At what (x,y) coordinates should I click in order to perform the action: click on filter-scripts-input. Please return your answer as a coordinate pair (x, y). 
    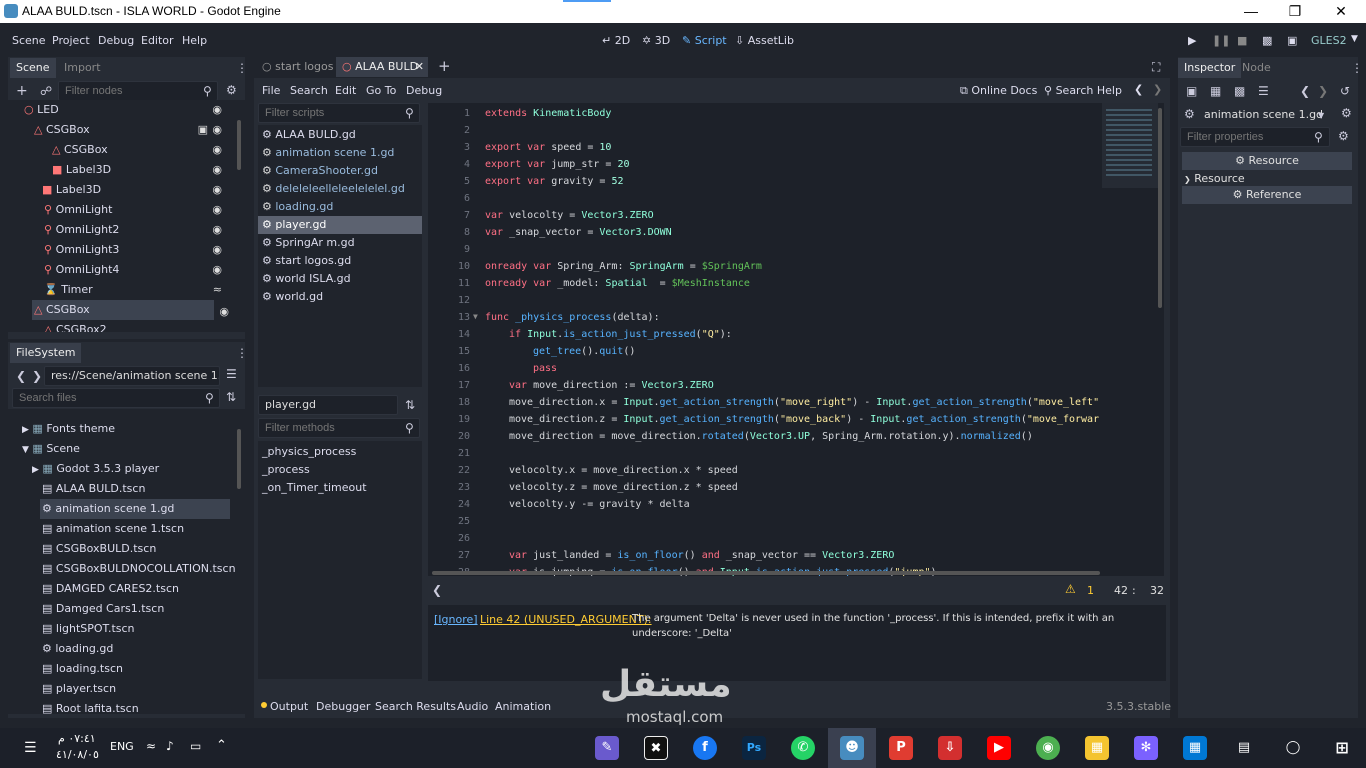
    Looking at the image, I should click on (339, 113).